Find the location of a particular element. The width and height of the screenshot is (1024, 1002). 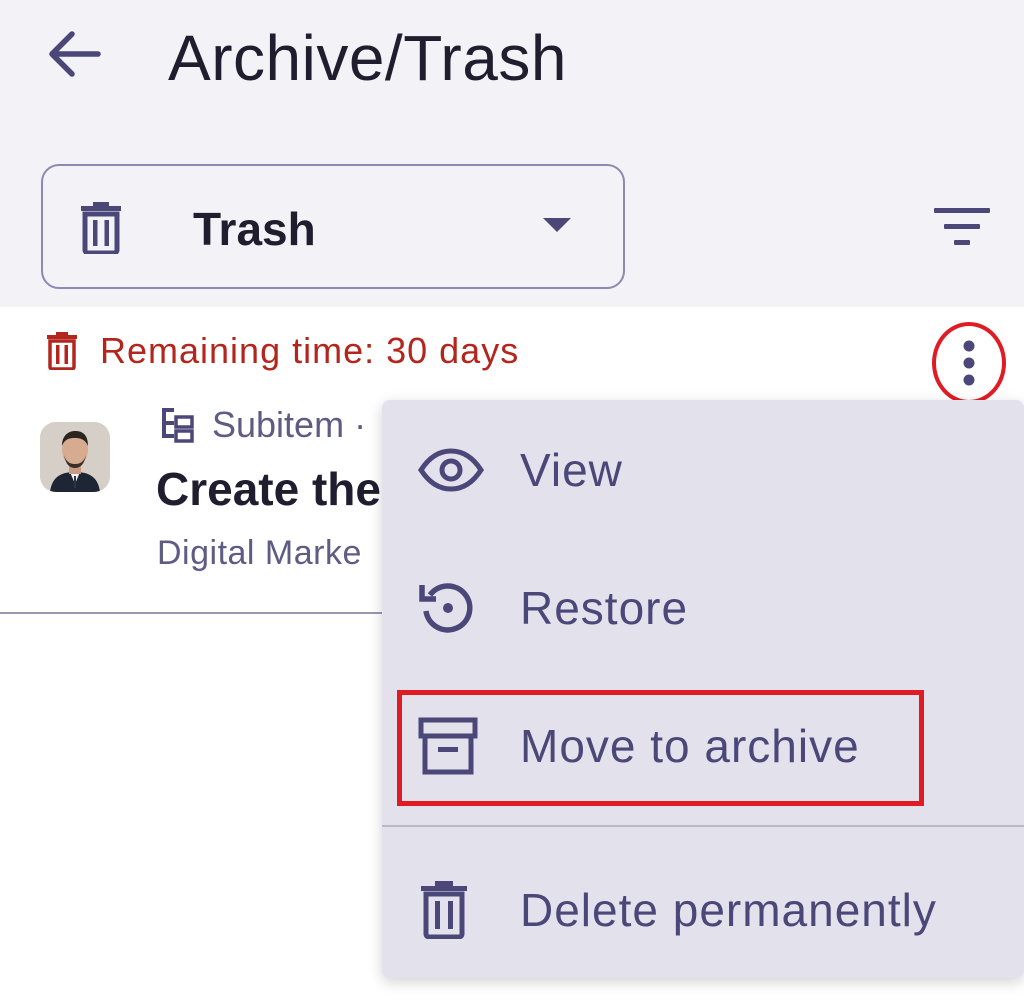

page-title: Archive/Trash is located at coordinates (367, 58).